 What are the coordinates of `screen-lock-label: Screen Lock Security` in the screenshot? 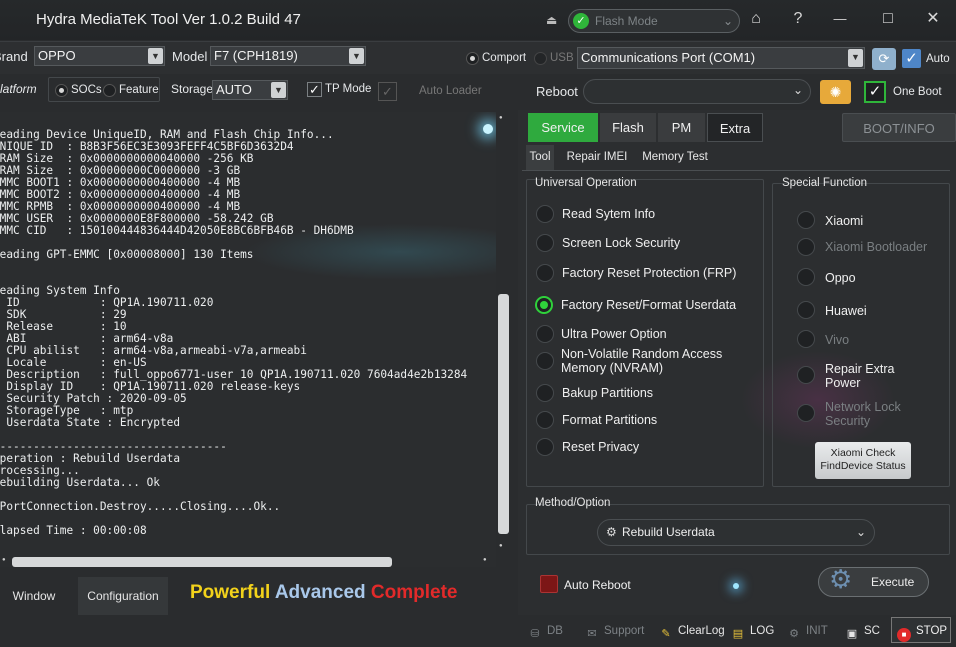 It's located at (621, 243).